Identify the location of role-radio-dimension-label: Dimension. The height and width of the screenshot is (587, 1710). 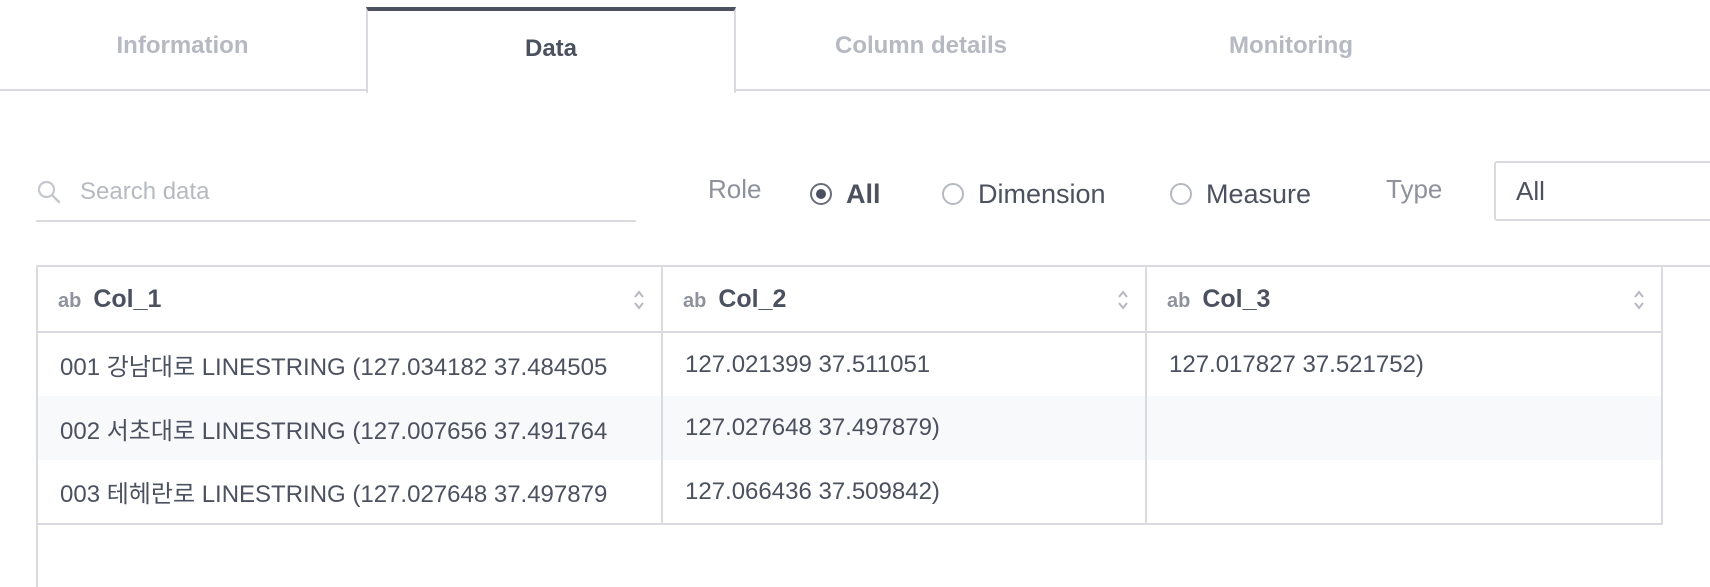
(1042, 193).